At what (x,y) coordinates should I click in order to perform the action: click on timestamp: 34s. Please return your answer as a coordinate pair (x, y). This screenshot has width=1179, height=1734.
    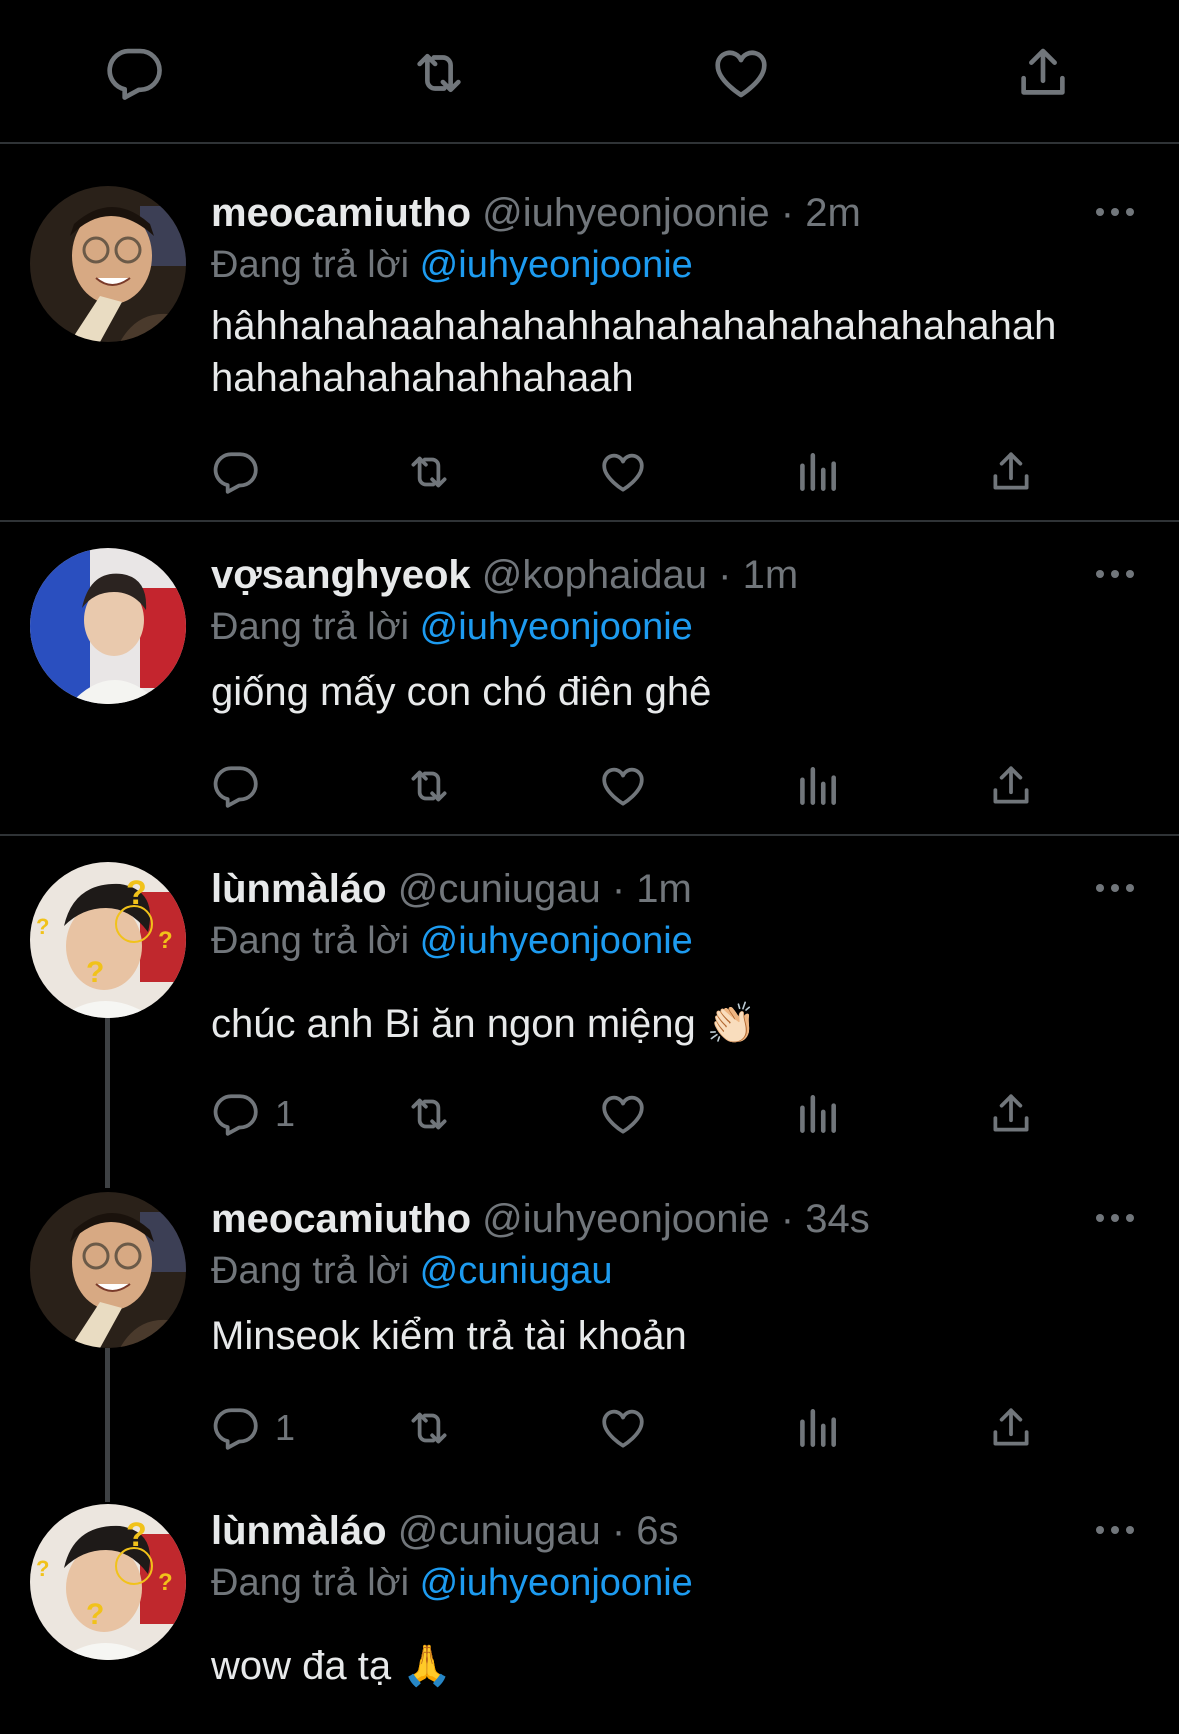
    Looking at the image, I should click on (837, 1219).